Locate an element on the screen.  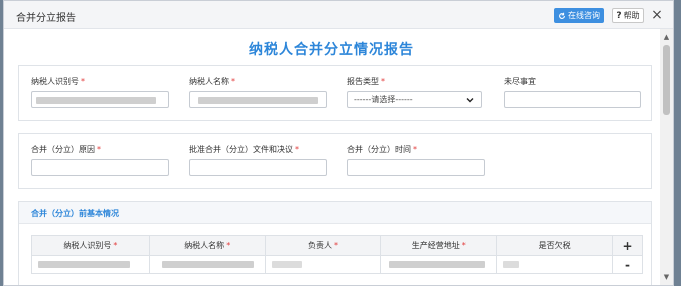
merger-reason-input is located at coordinates (100, 167).